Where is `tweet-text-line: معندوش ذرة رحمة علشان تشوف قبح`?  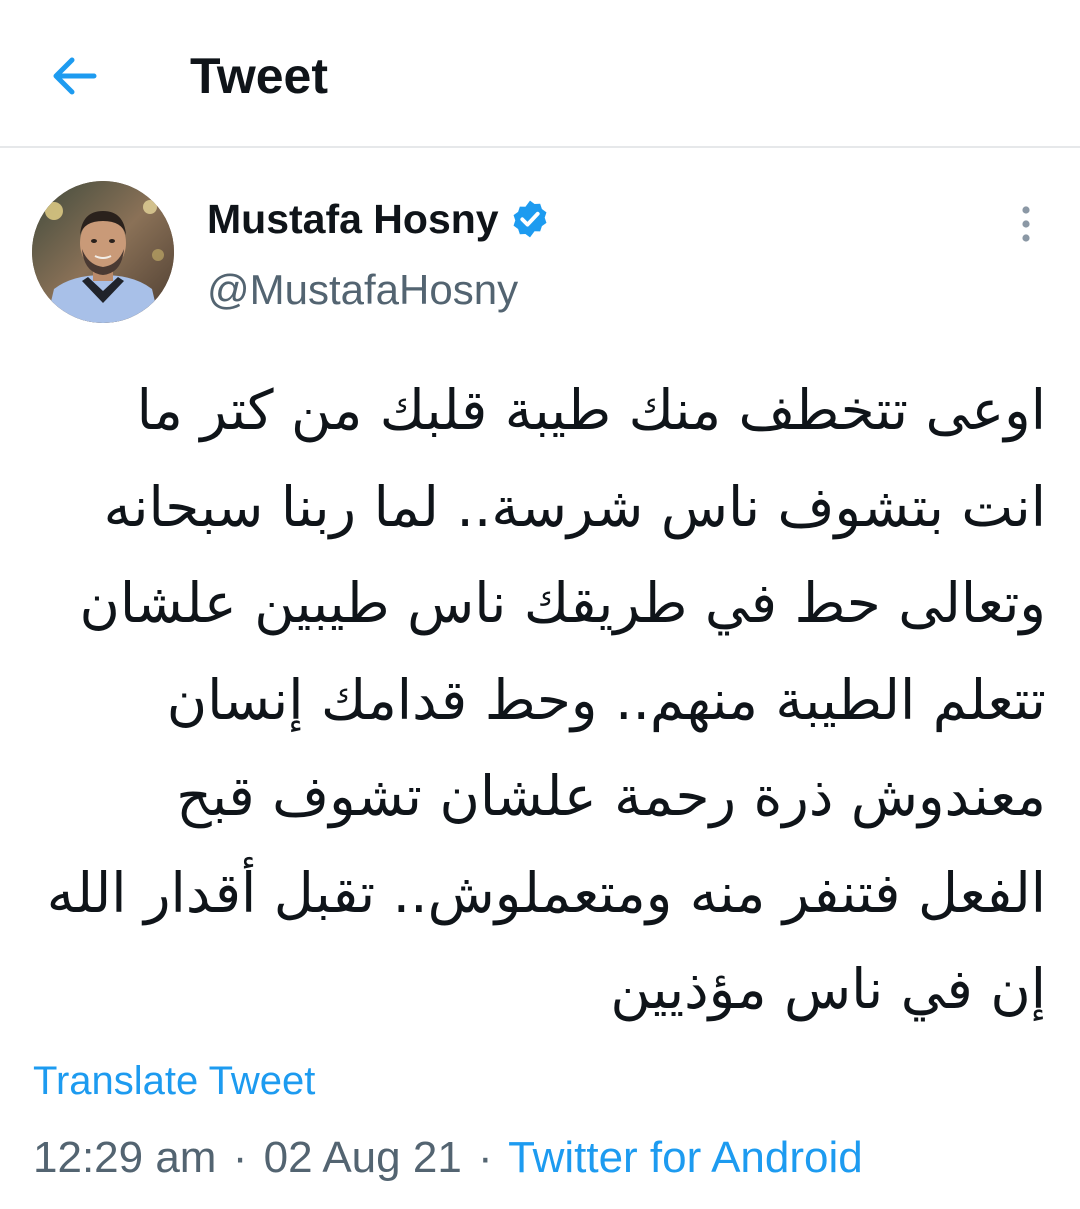 tweet-text-line: معندوش ذرة رحمة علشان تشوف قبح is located at coordinates (611, 796).